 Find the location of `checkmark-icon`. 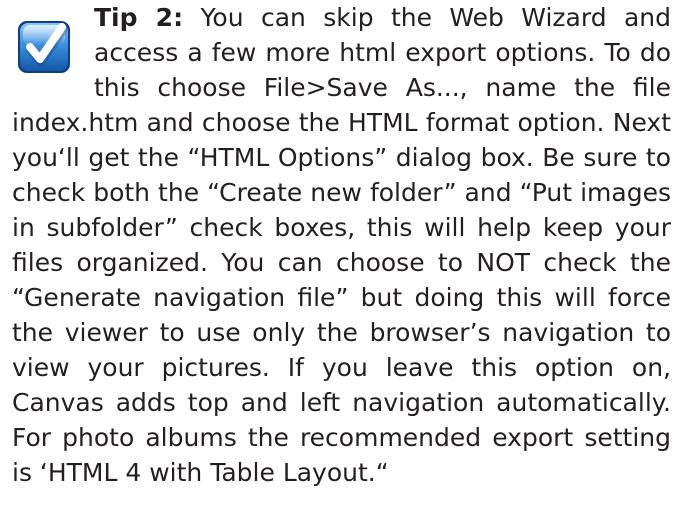

checkmark-icon is located at coordinates (45, 44).